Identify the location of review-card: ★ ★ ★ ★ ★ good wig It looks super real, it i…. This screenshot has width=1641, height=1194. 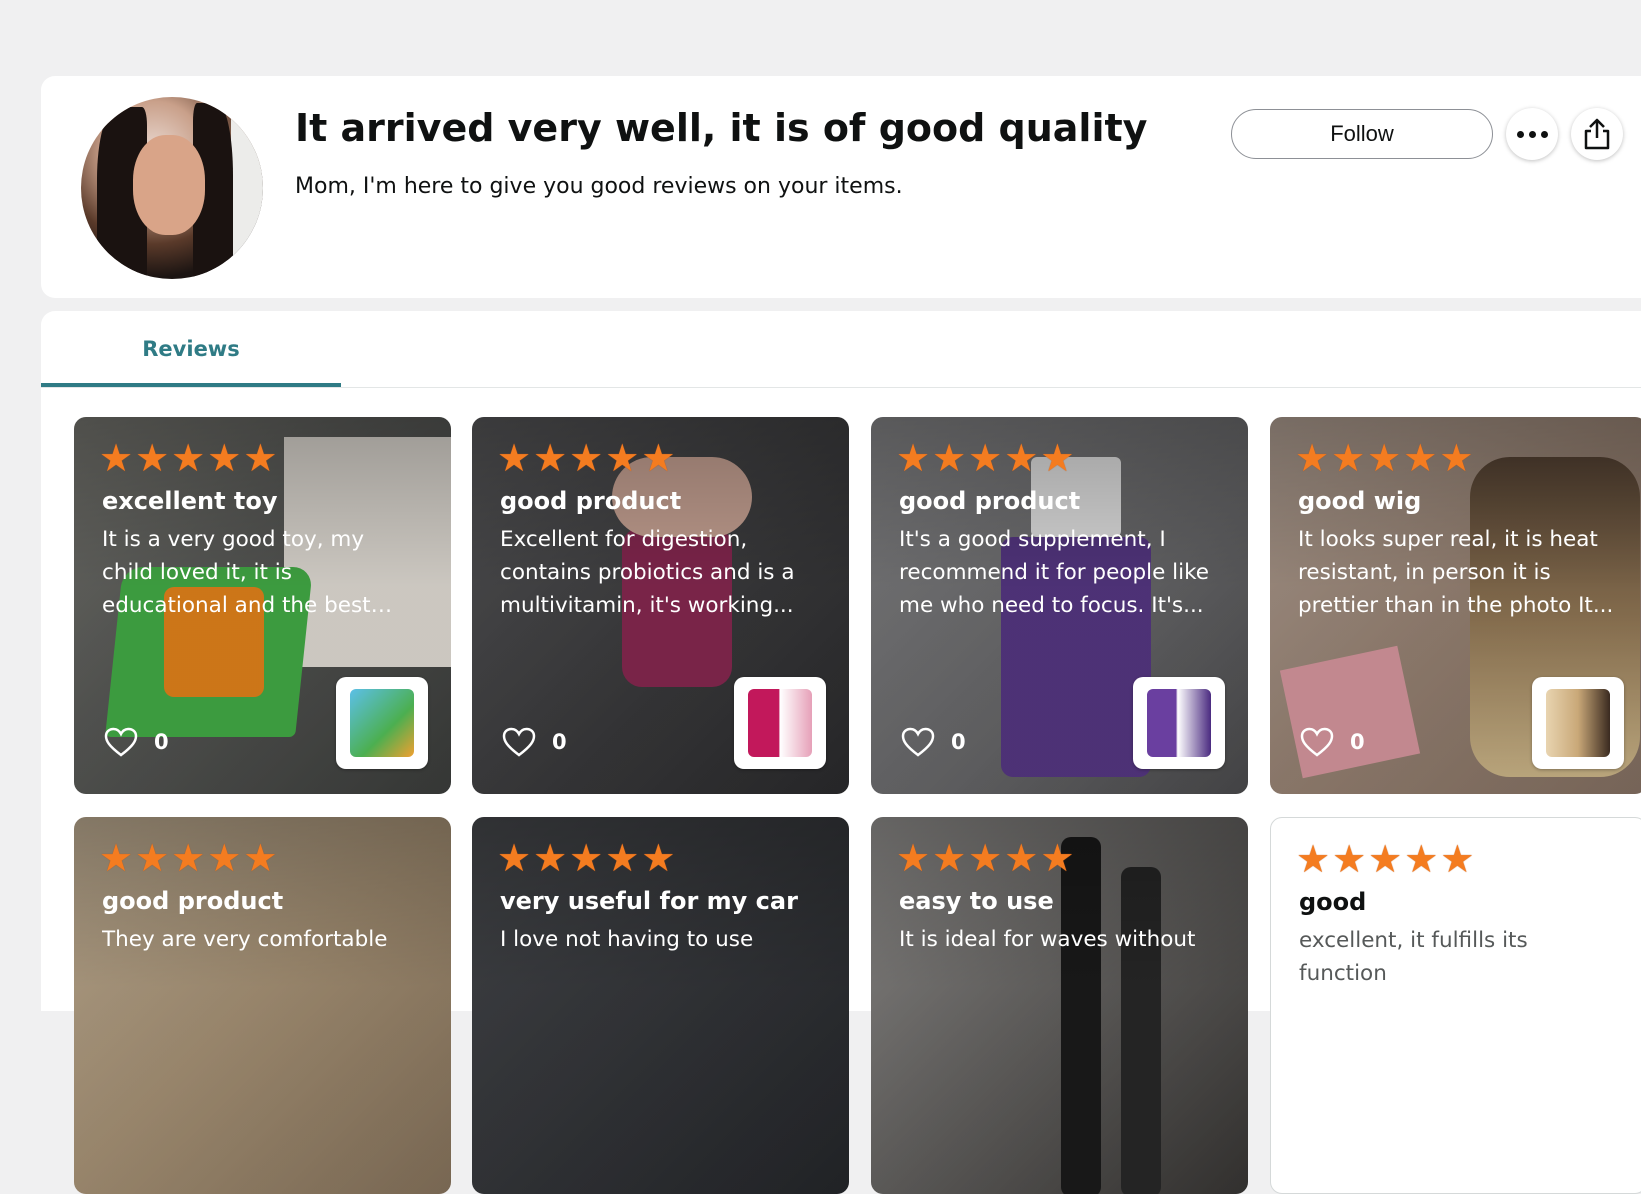
(1455, 605).